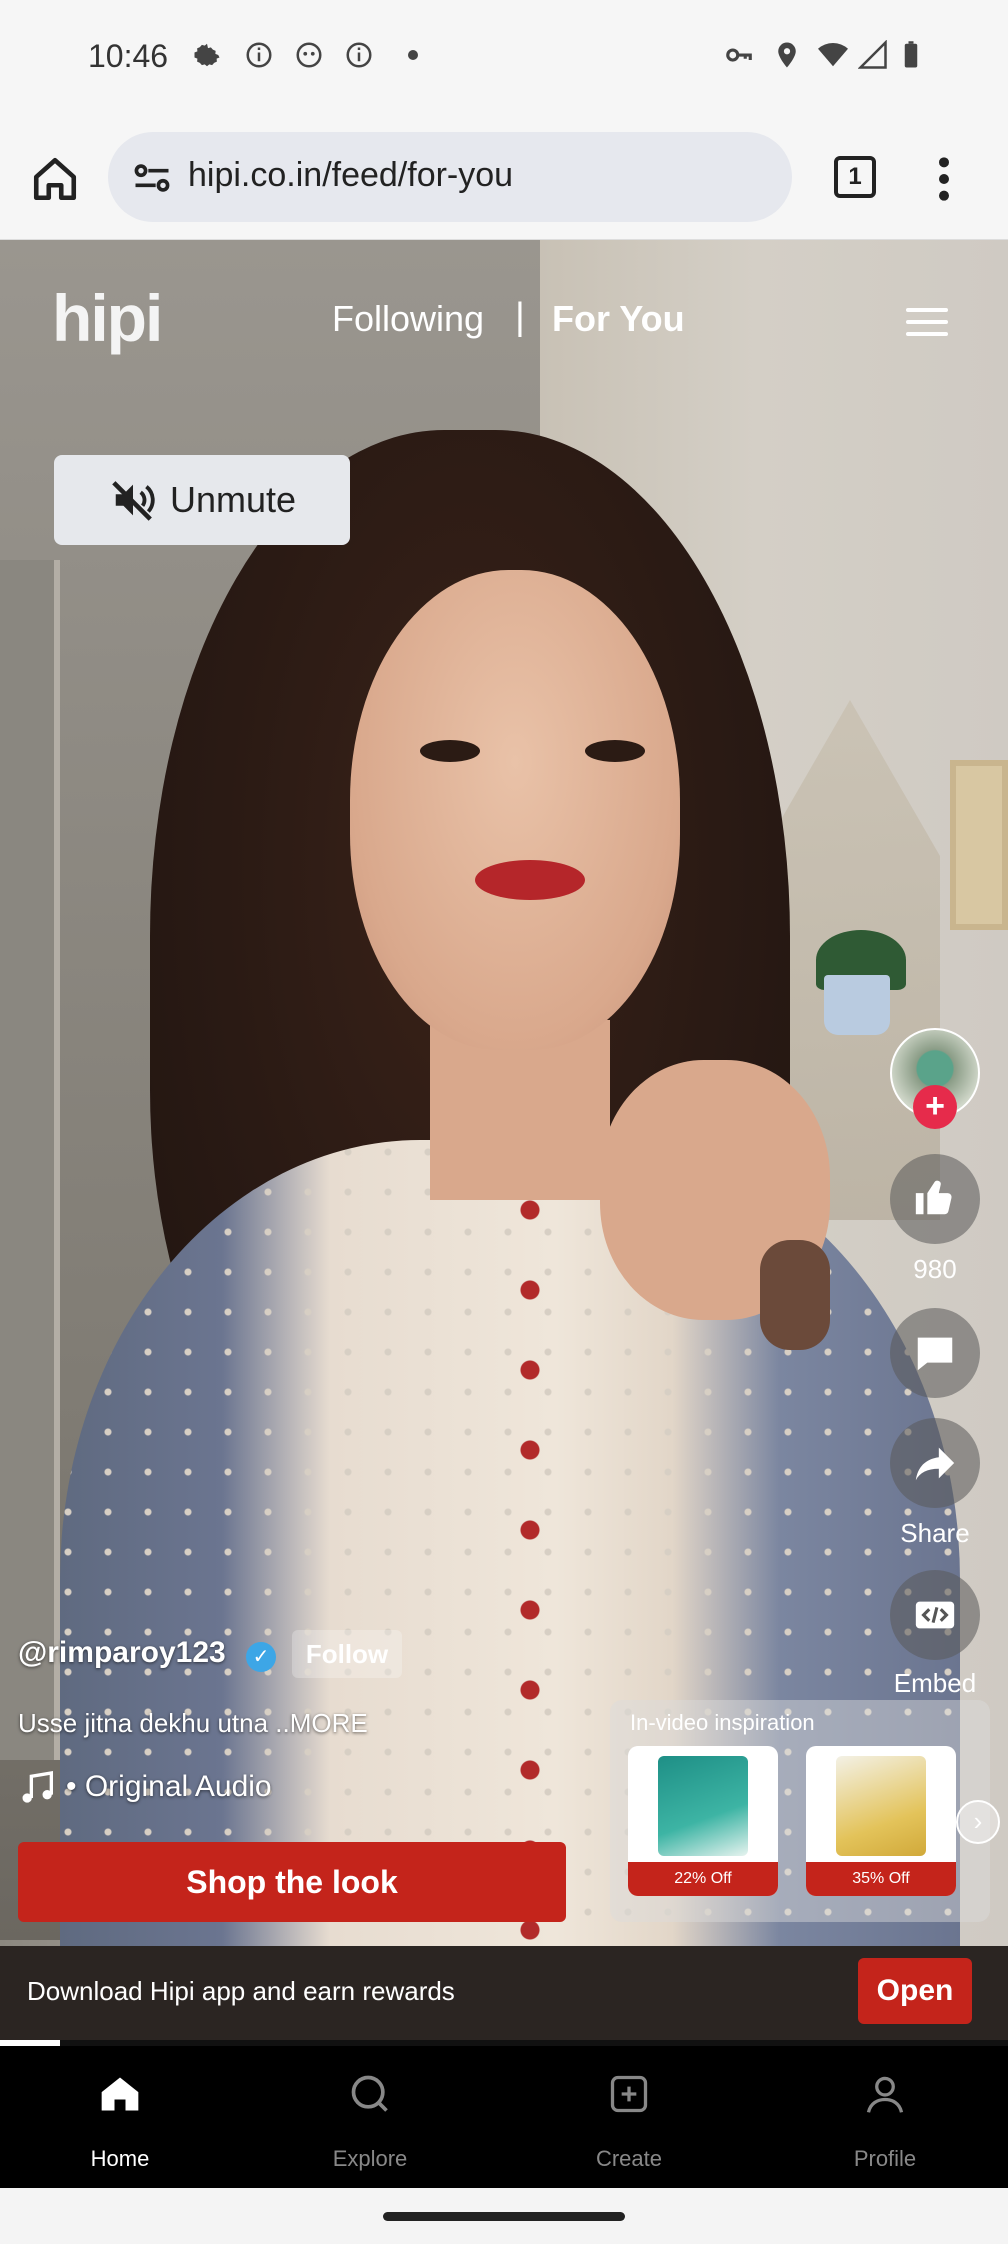 The height and width of the screenshot is (2244, 1008). What do you see at coordinates (122, 1653) in the screenshot?
I see `creator-username: @rimparoy123` at bounding box center [122, 1653].